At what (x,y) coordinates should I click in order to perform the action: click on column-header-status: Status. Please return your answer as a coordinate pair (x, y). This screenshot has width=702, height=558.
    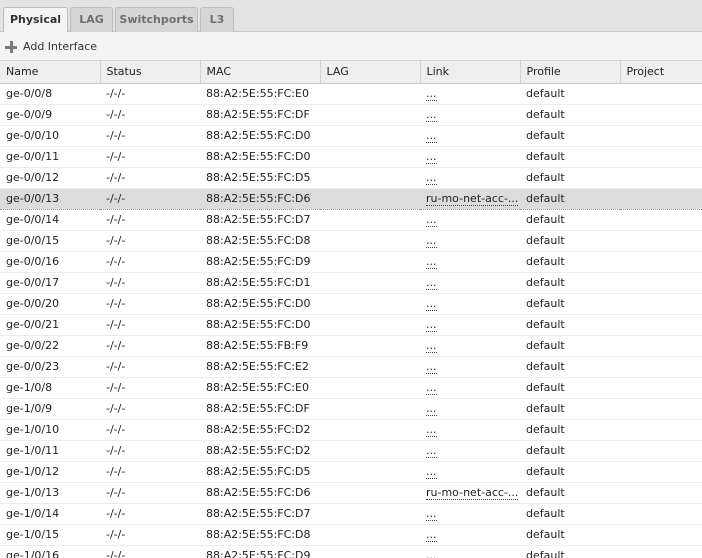
    Looking at the image, I should click on (150, 72).